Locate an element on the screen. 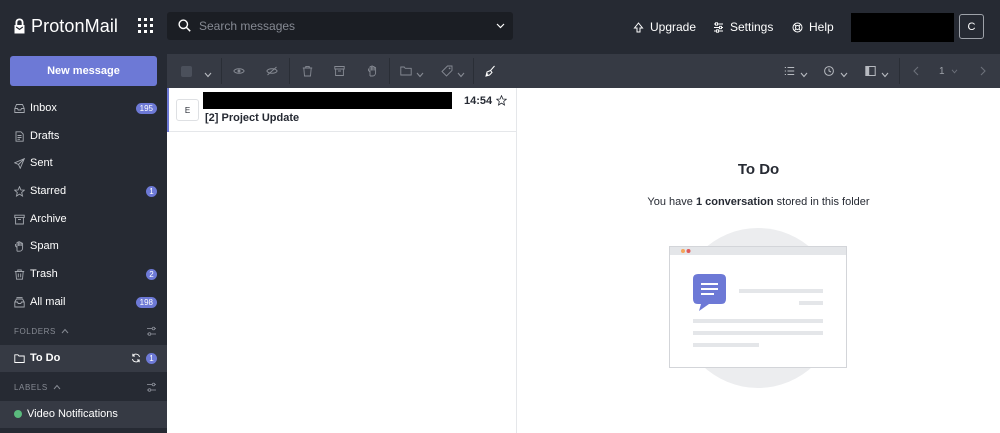  upgrade-label: Upgrade is located at coordinates (673, 27).